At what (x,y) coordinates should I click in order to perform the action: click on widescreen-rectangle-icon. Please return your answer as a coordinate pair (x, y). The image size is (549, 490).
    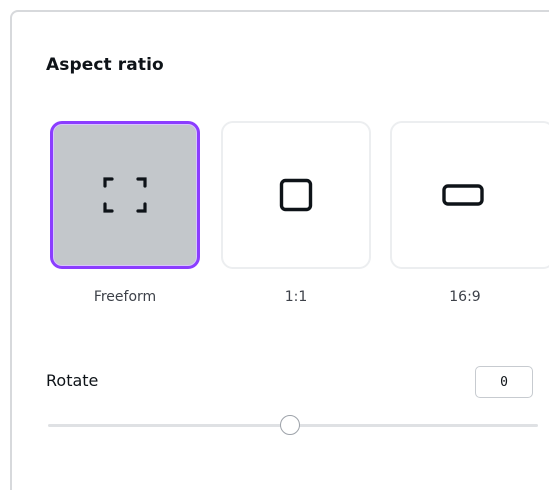
    Looking at the image, I should click on (462, 195).